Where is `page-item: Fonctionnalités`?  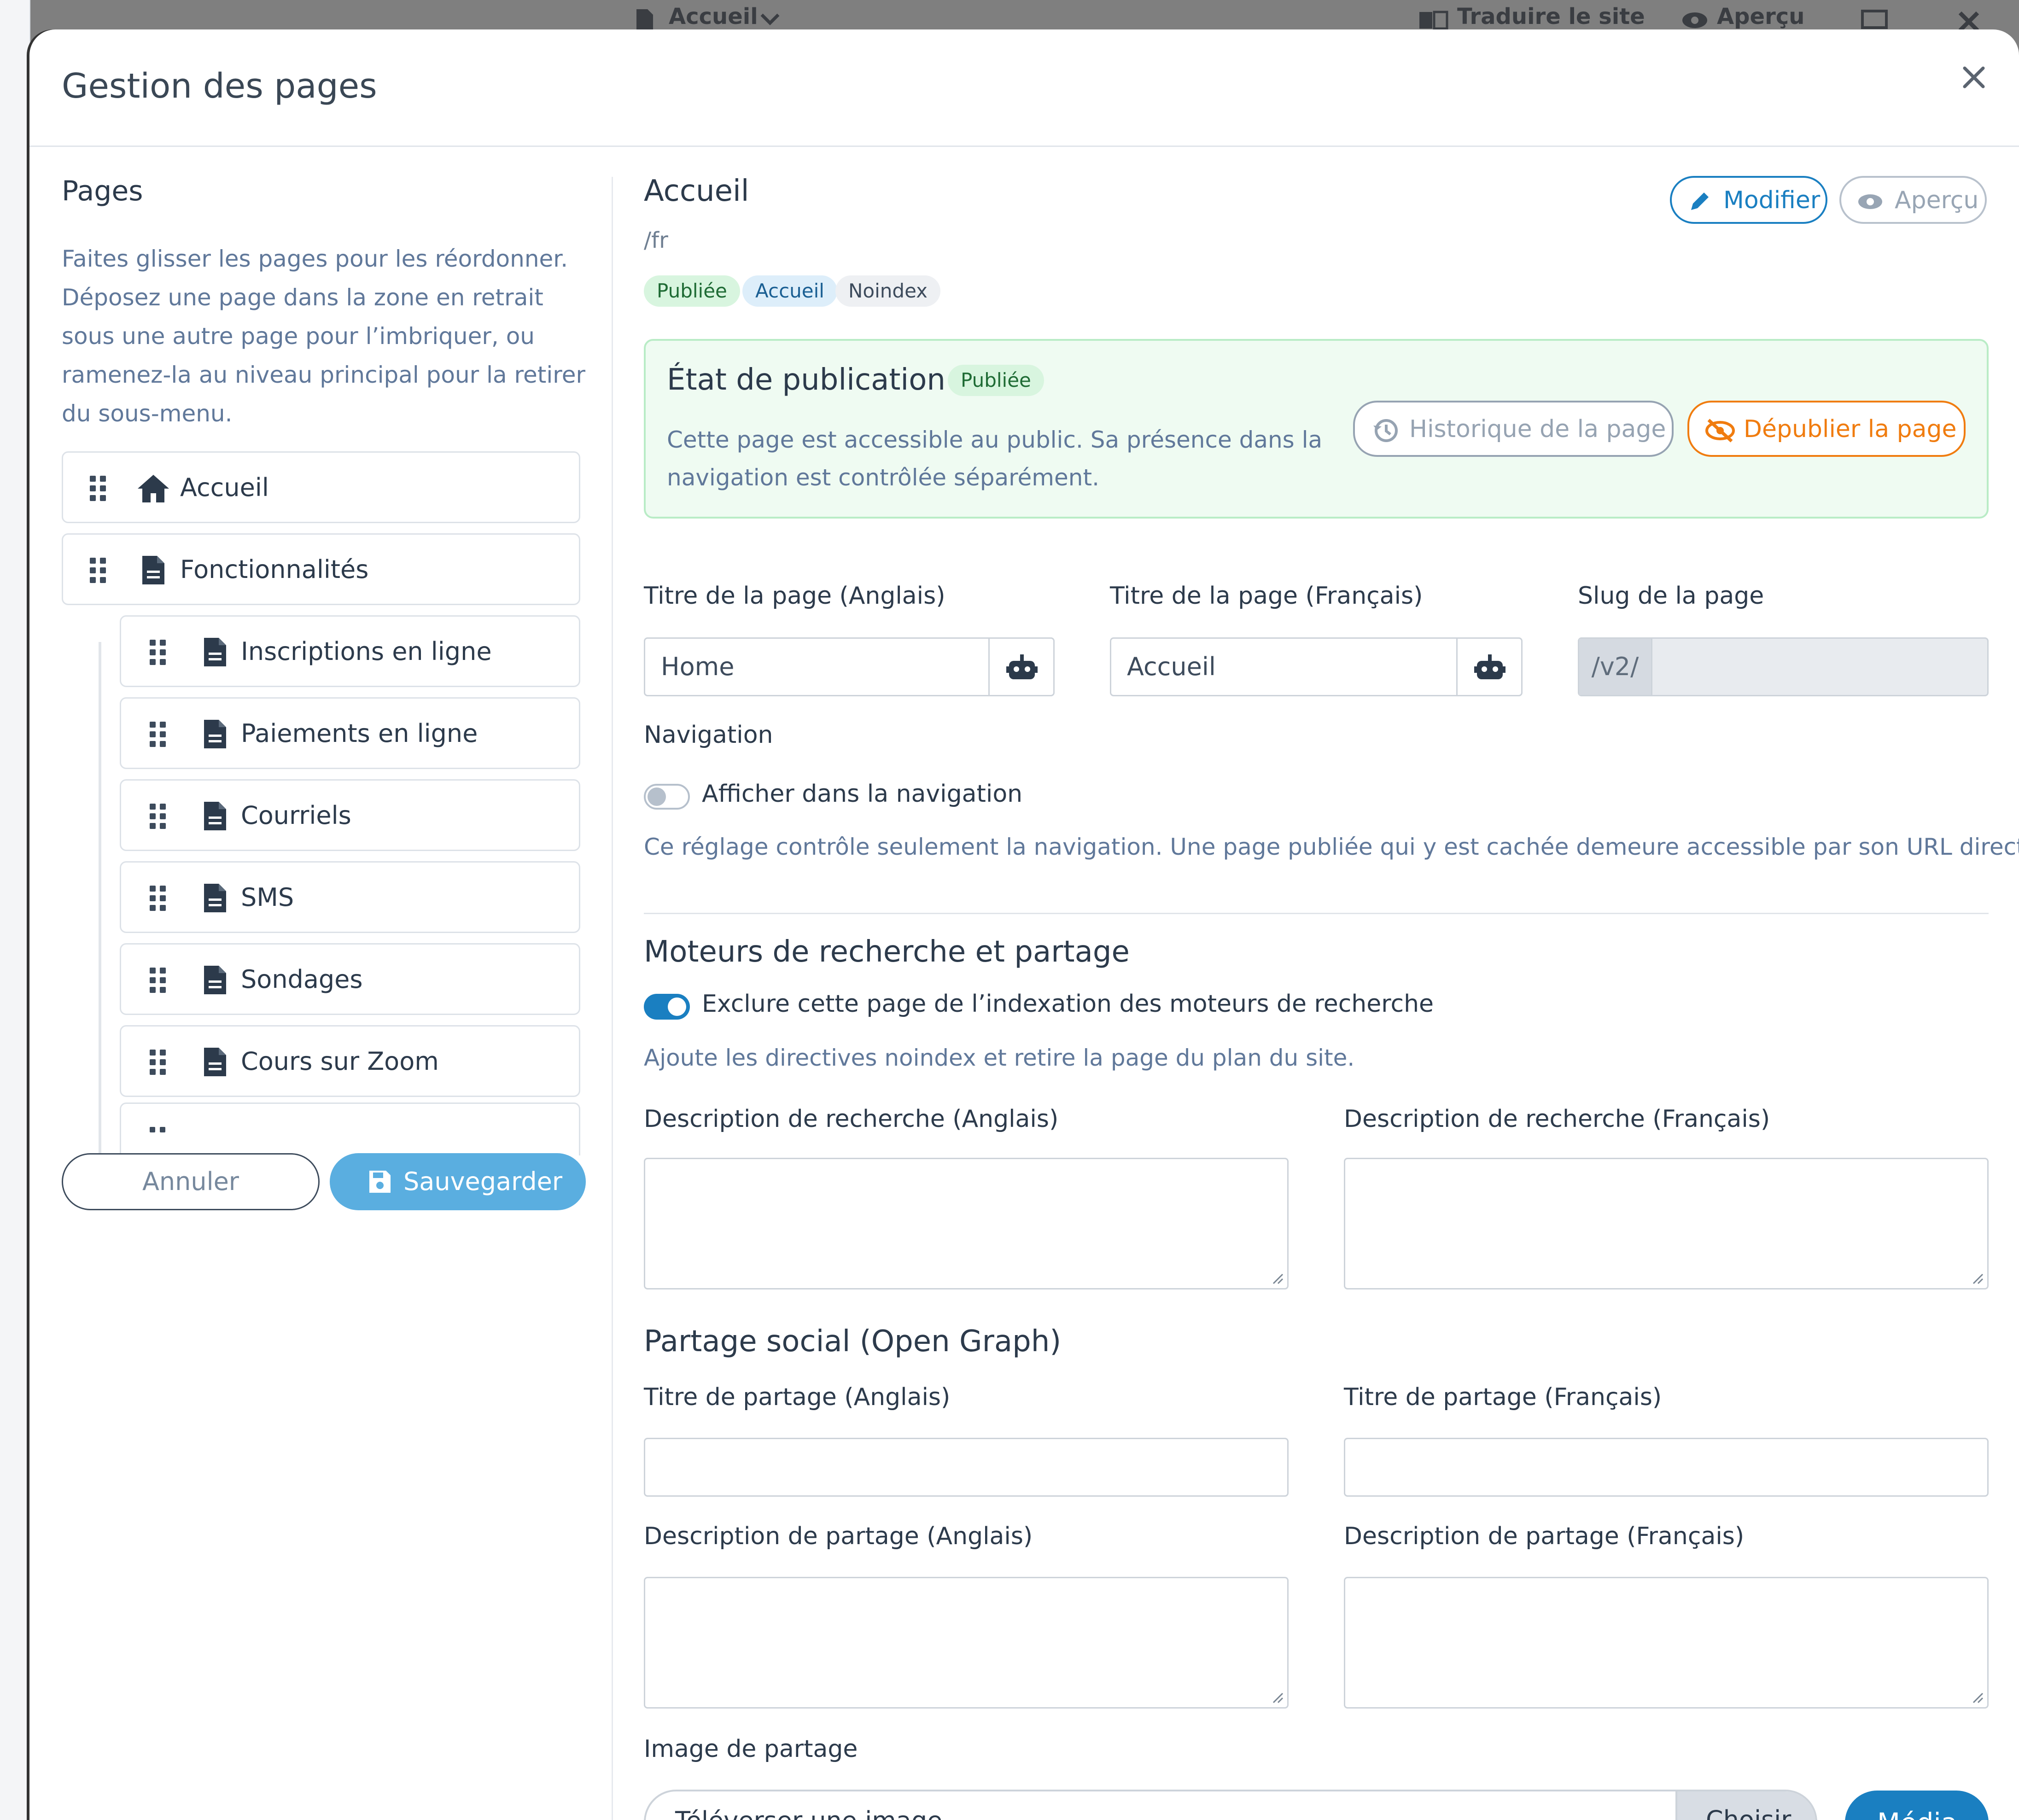
page-item: Fonctionnalités is located at coordinates (321, 569).